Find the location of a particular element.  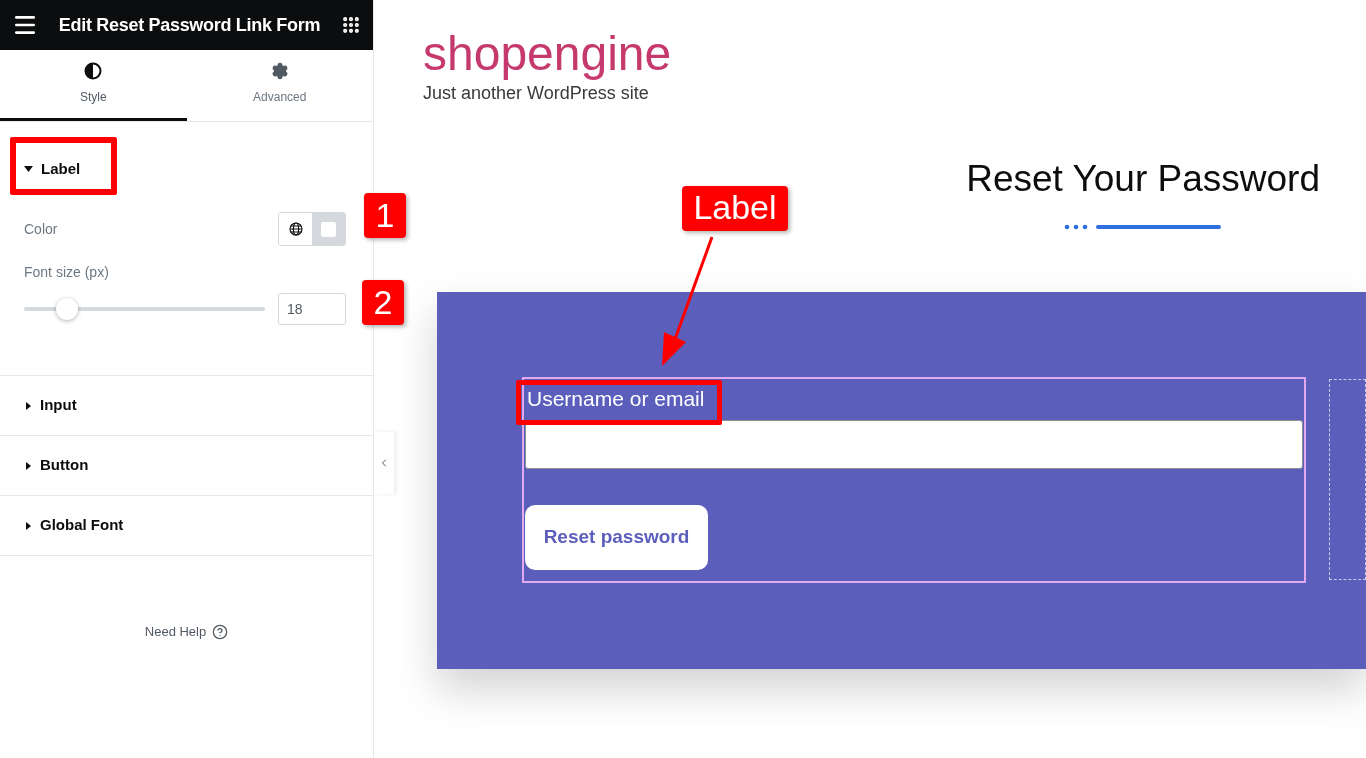

color-picker is located at coordinates (312, 229).